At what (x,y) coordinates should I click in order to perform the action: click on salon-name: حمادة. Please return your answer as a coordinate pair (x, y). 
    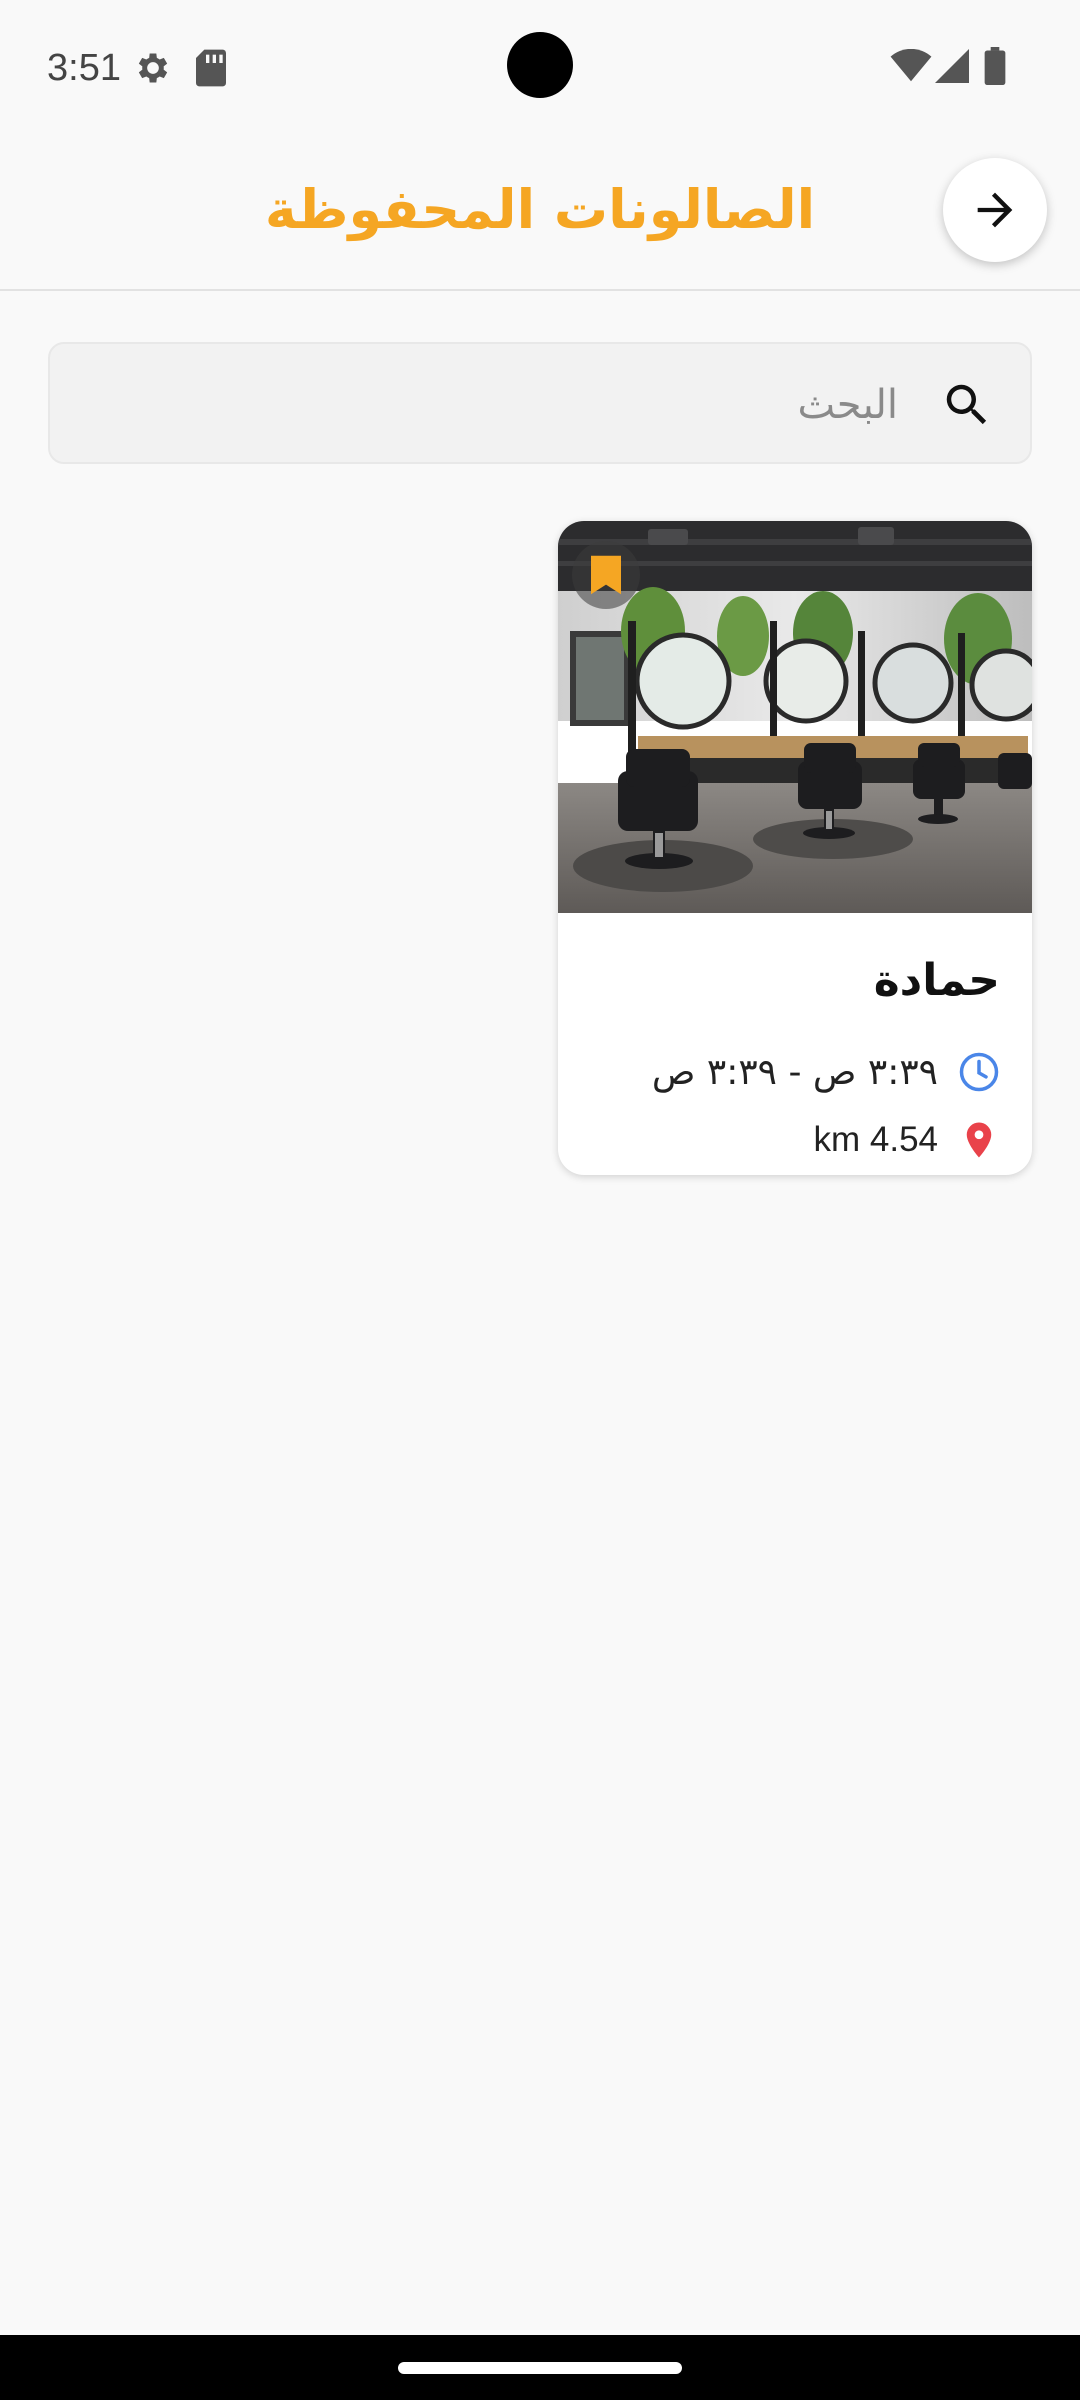
    Looking at the image, I should click on (936, 980).